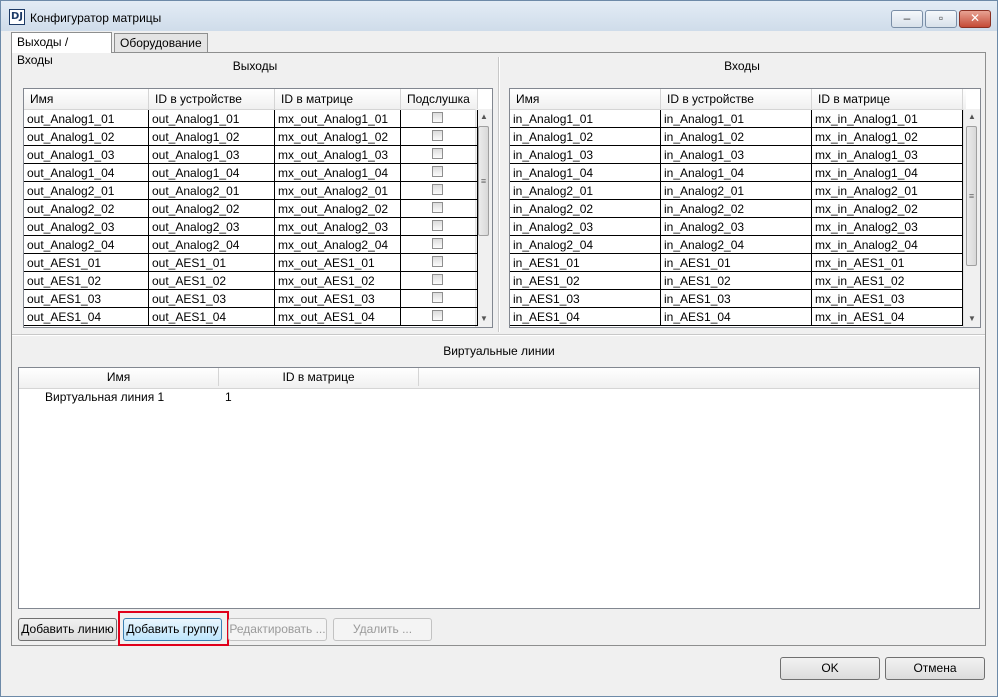 The height and width of the screenshot is (697, 998). What do you see at coordinates (830, 668) in the screenshot?
I see `ok-button: OK` at bounding box center [830, 668].